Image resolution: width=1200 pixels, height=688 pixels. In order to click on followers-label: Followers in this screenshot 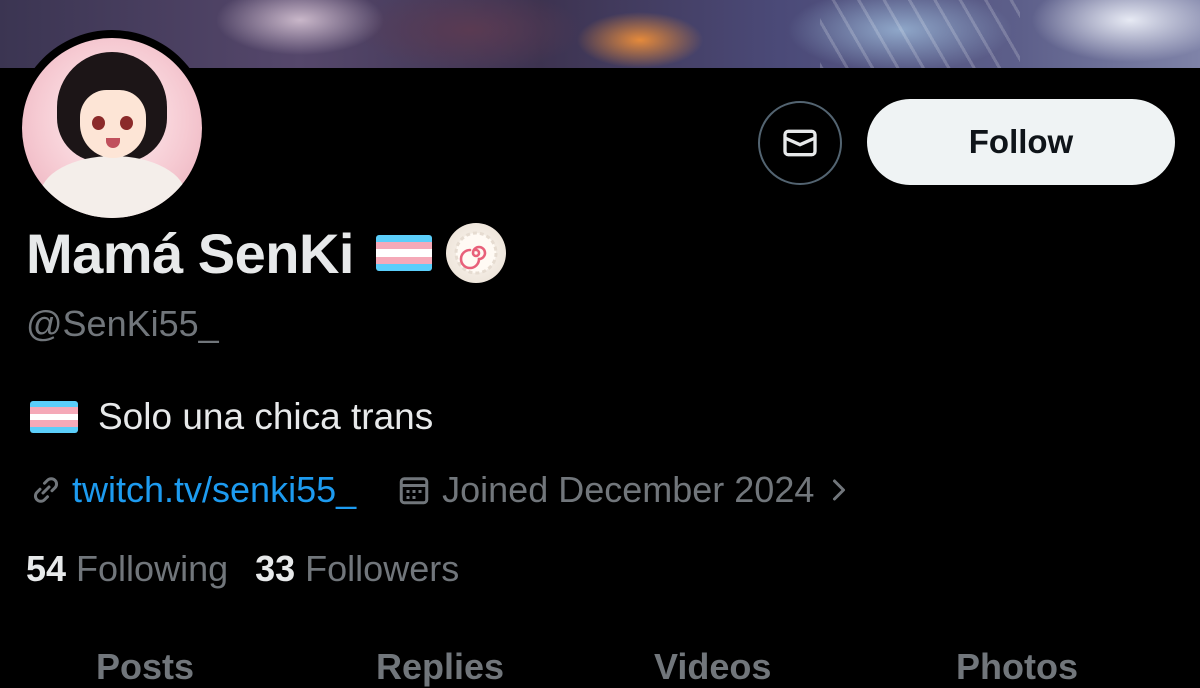, I will do `click(382, 568)`.